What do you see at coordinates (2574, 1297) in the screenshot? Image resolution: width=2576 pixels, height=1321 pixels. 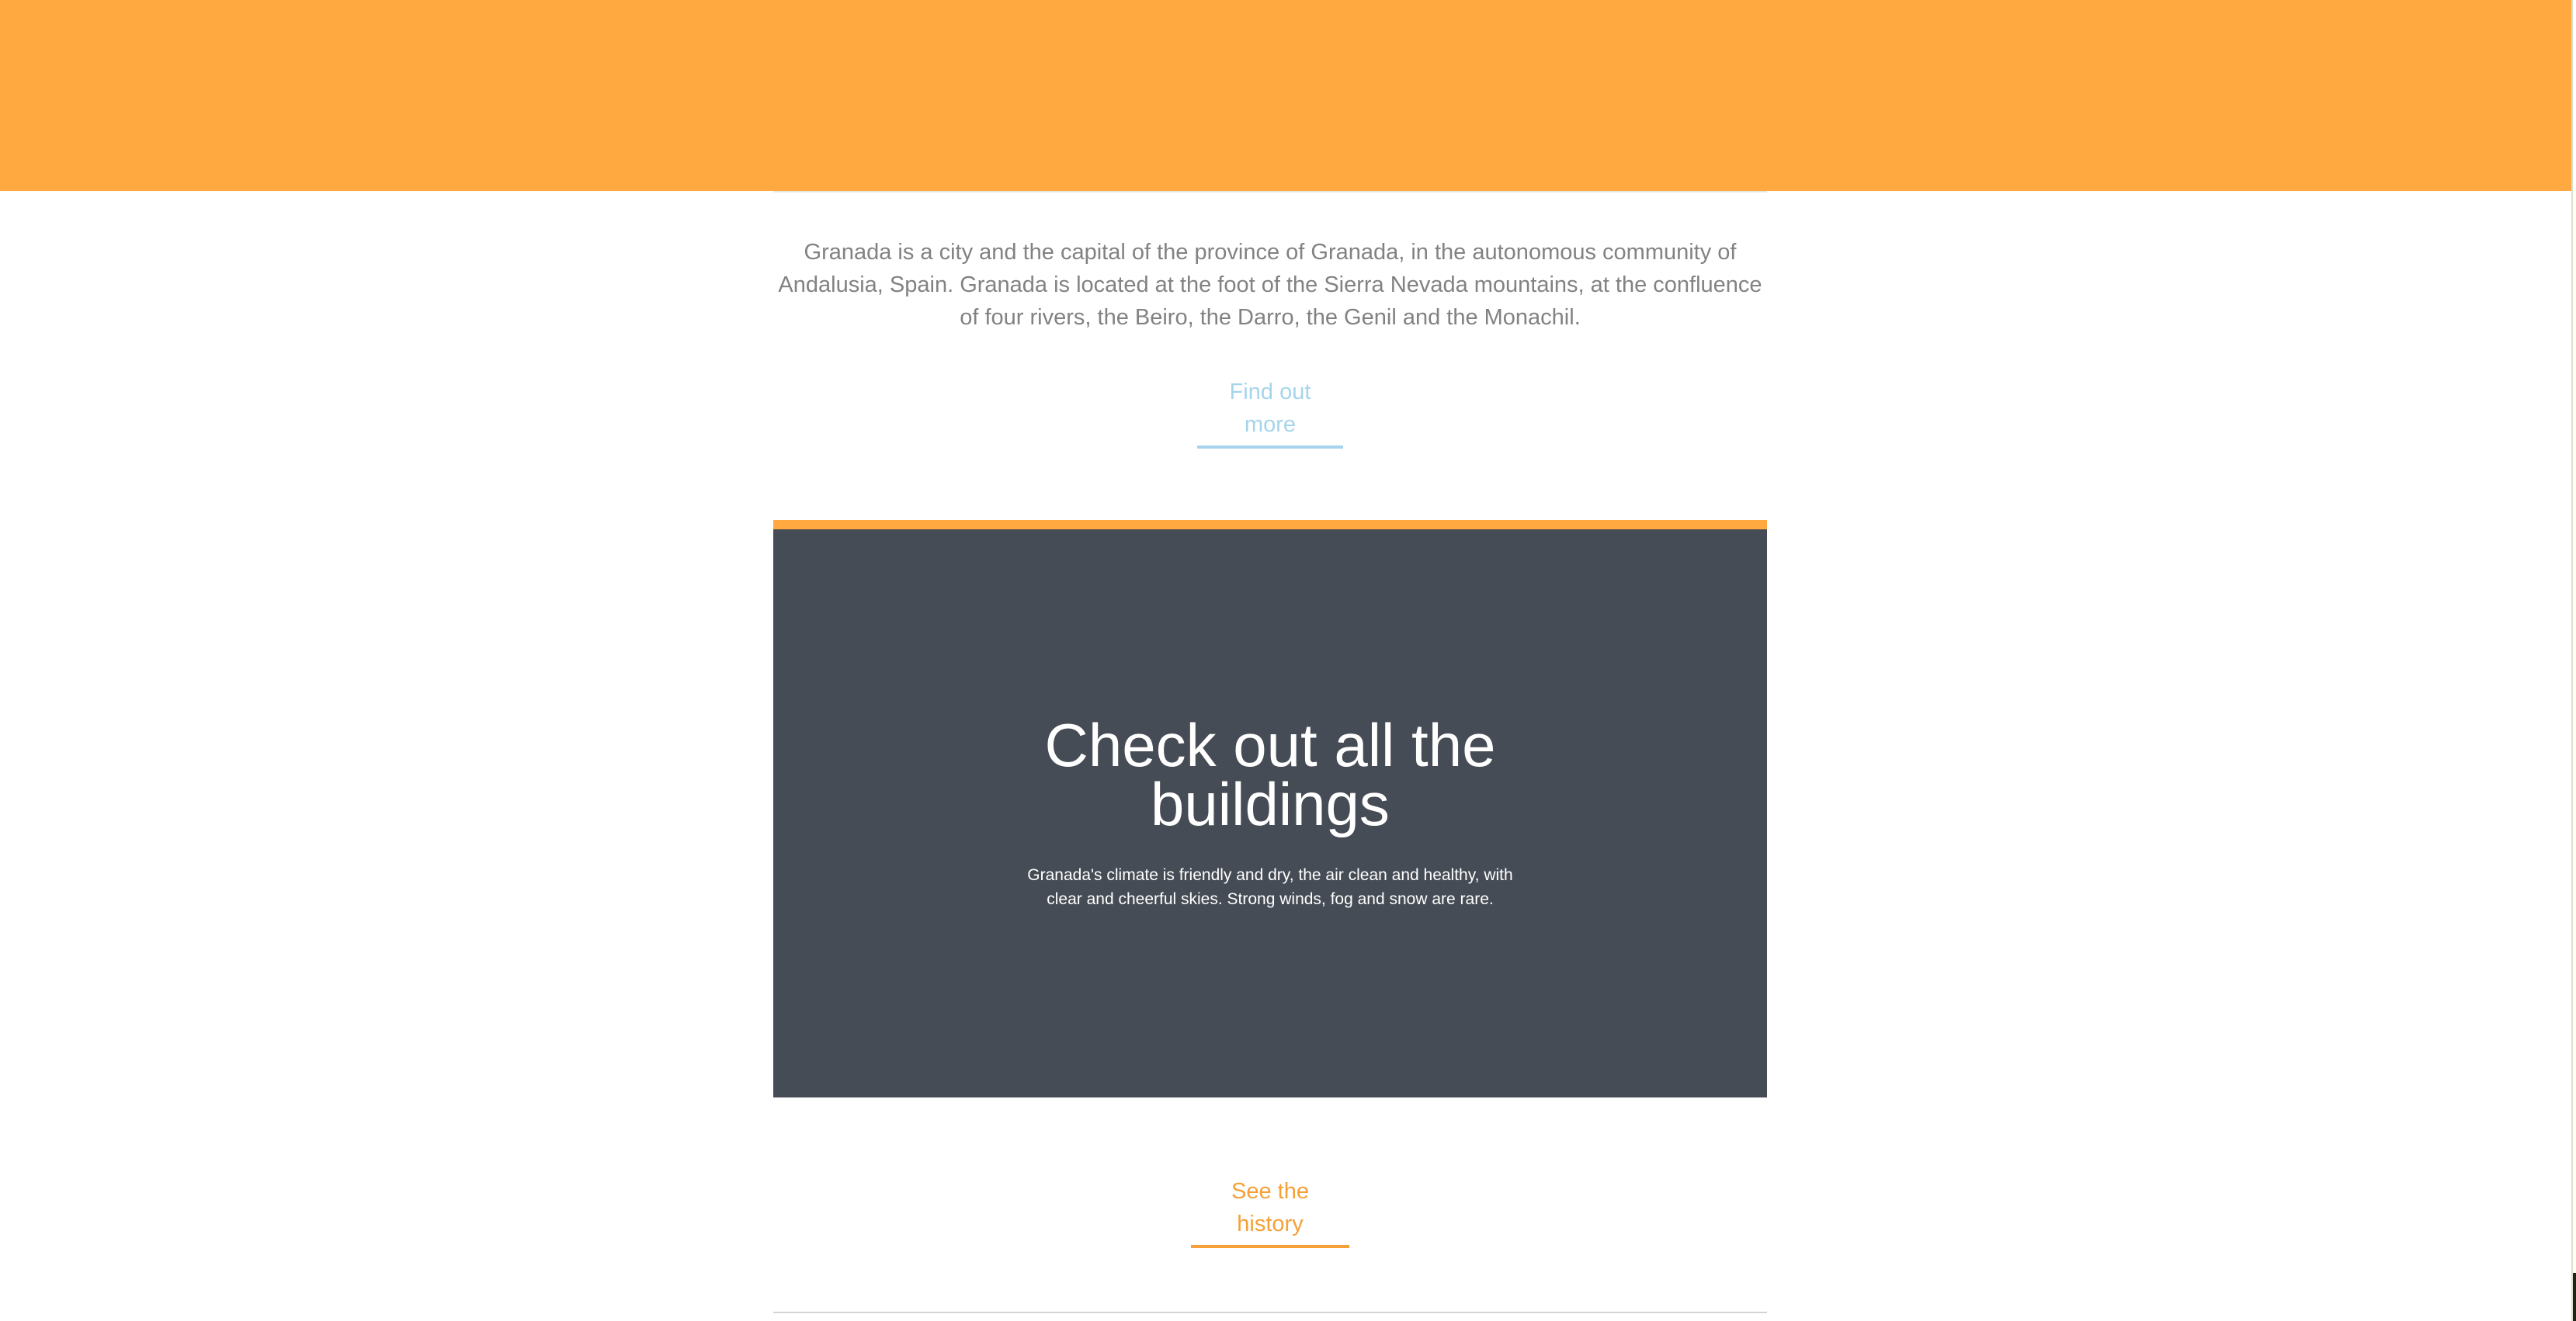 I see `window-edge-corner` at bounding box center [2574, 1297].